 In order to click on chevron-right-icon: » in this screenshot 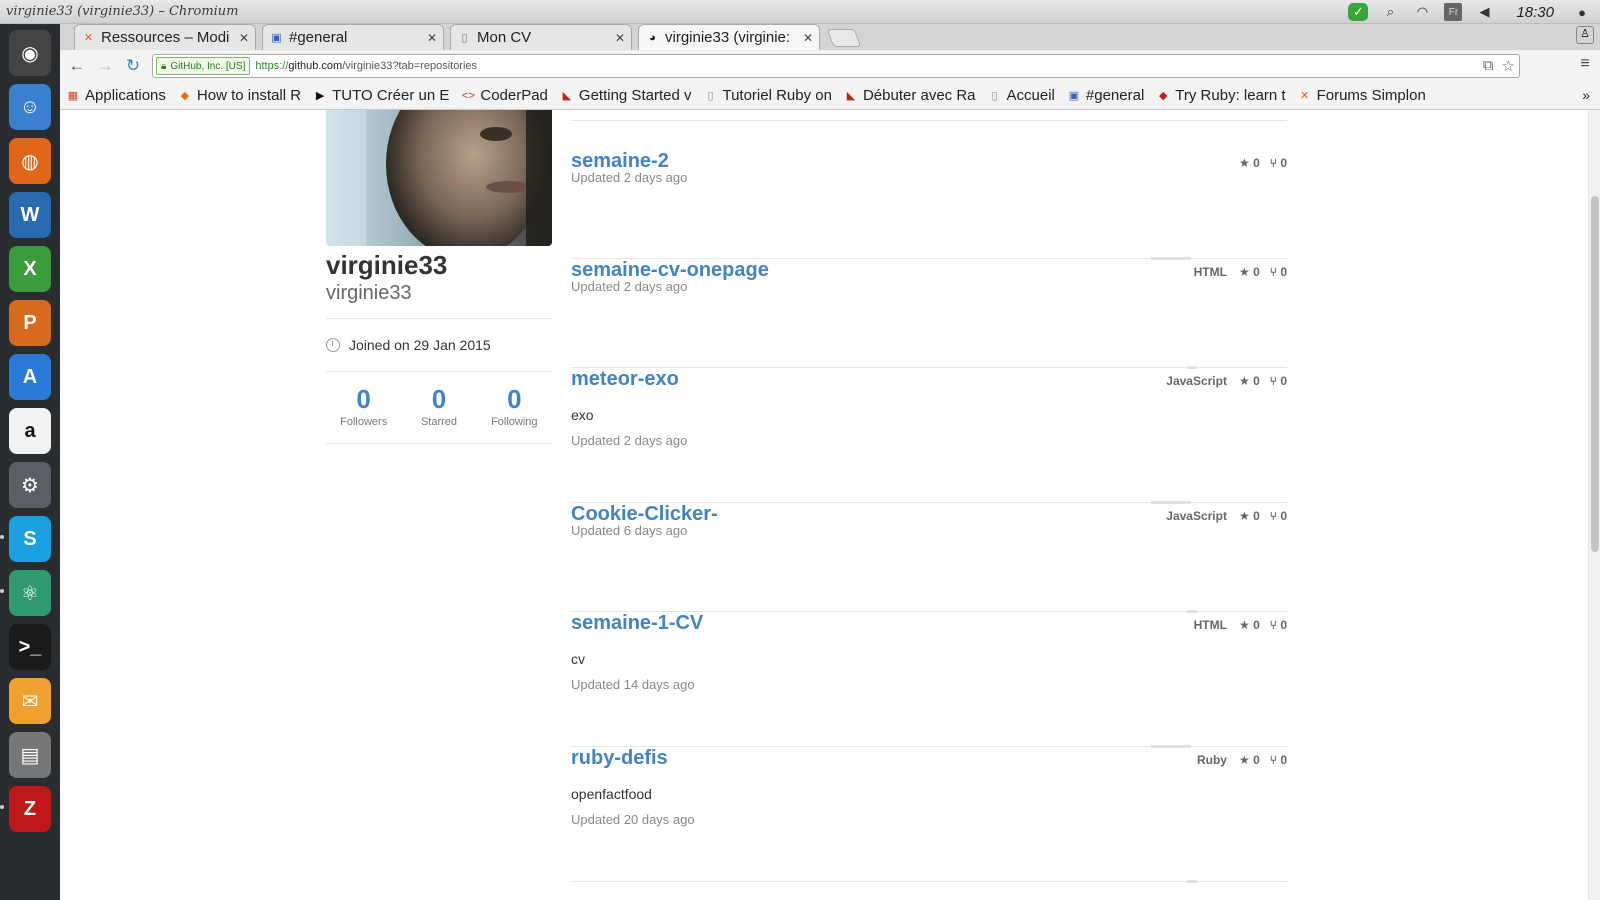, I will do `click(1586, 95)`.